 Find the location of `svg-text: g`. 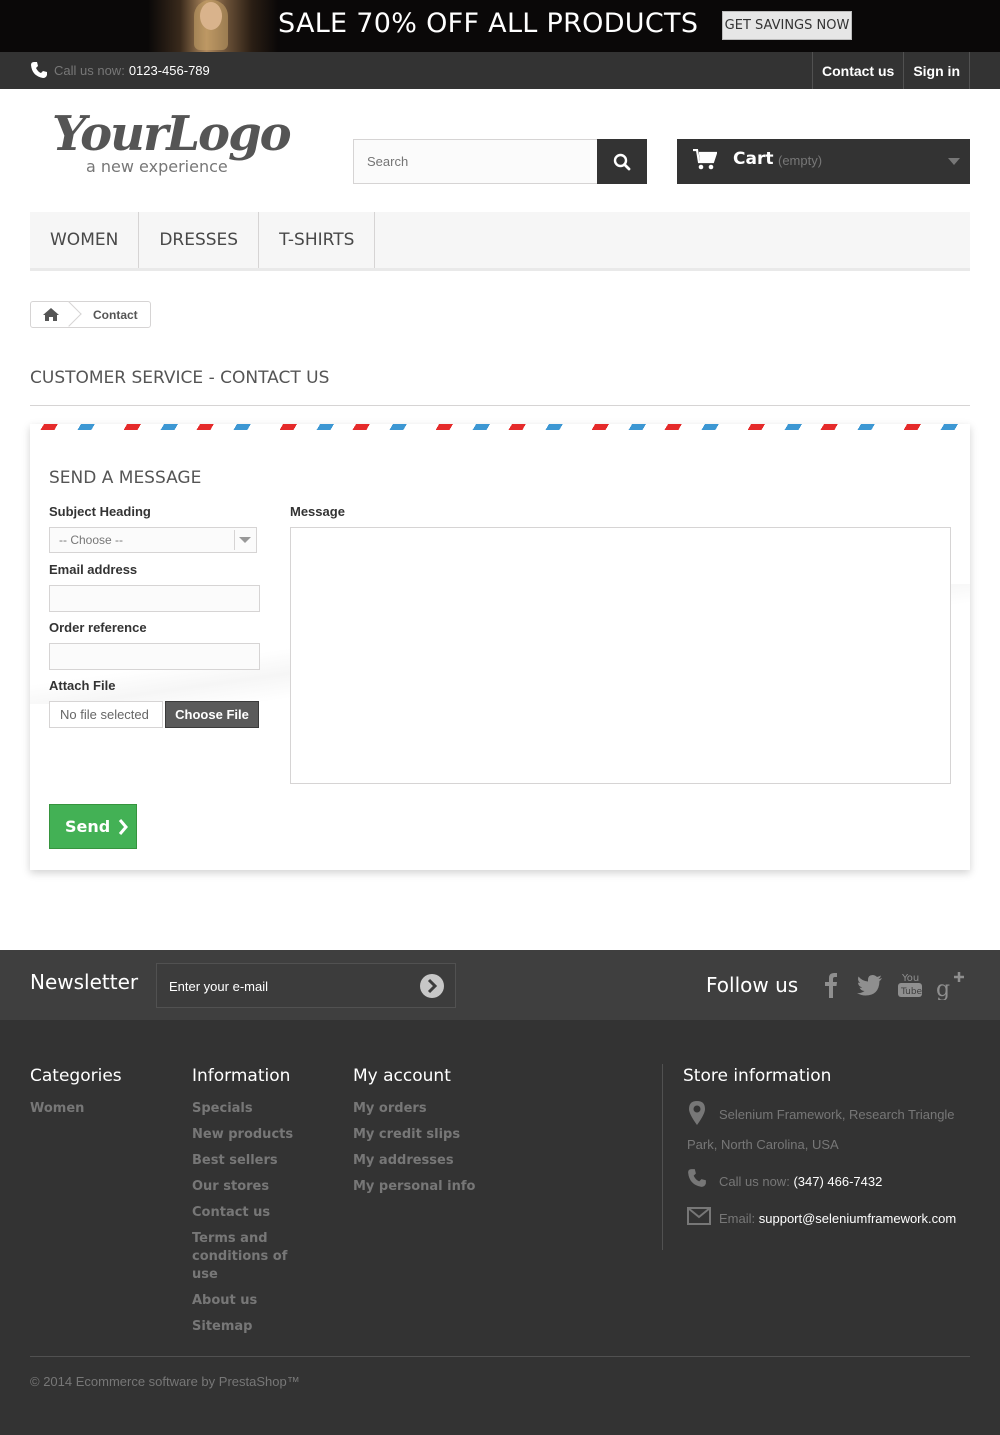

svg-text: g is located at coordinates (943, 988).